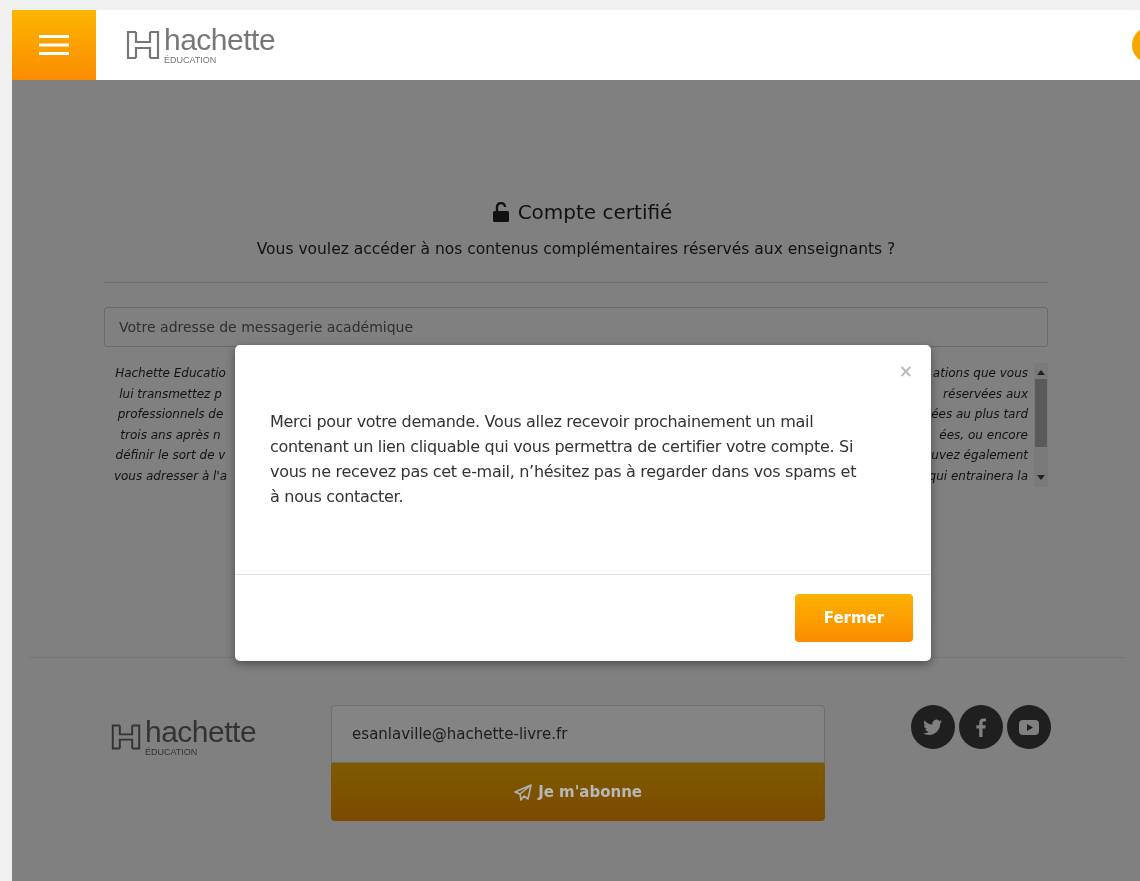  I want to click on paper-plane-icon, so click(523, 792).